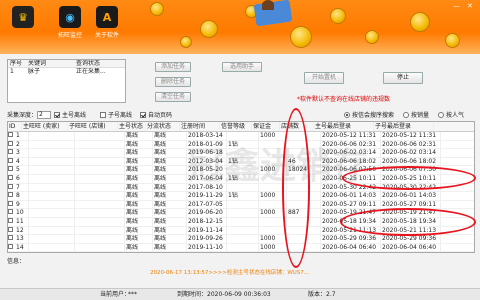 This screenshot has width=480, height=300. I want to click on close-button: ✕, so click(470, 6).